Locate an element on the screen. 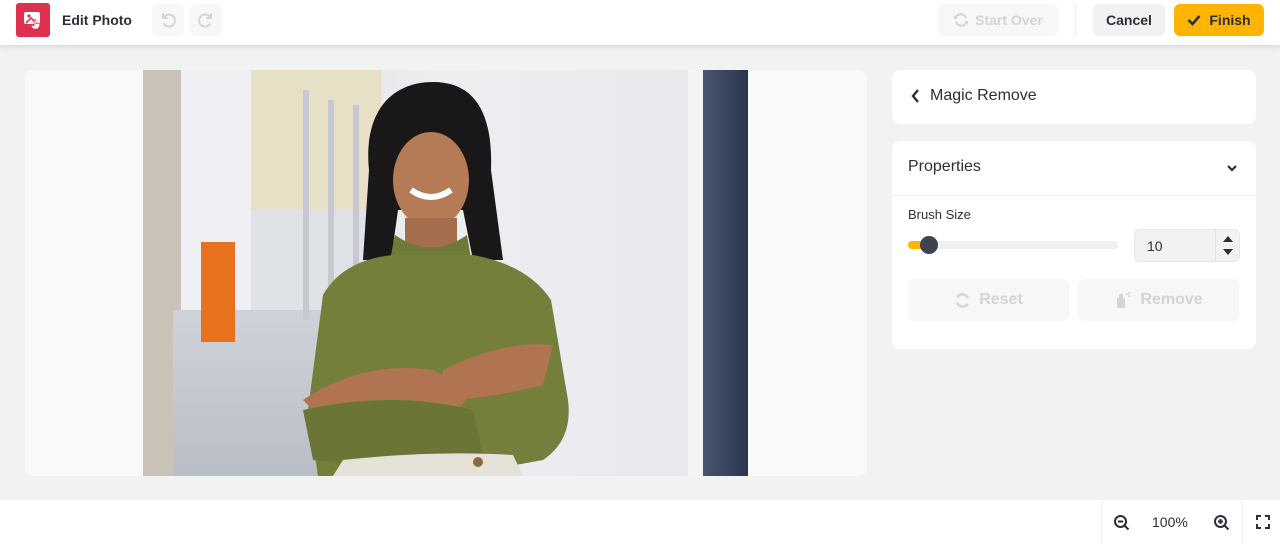 The height and width of the screenshot is (544, 1280). check-icon is located at coordinates (1194, 20).